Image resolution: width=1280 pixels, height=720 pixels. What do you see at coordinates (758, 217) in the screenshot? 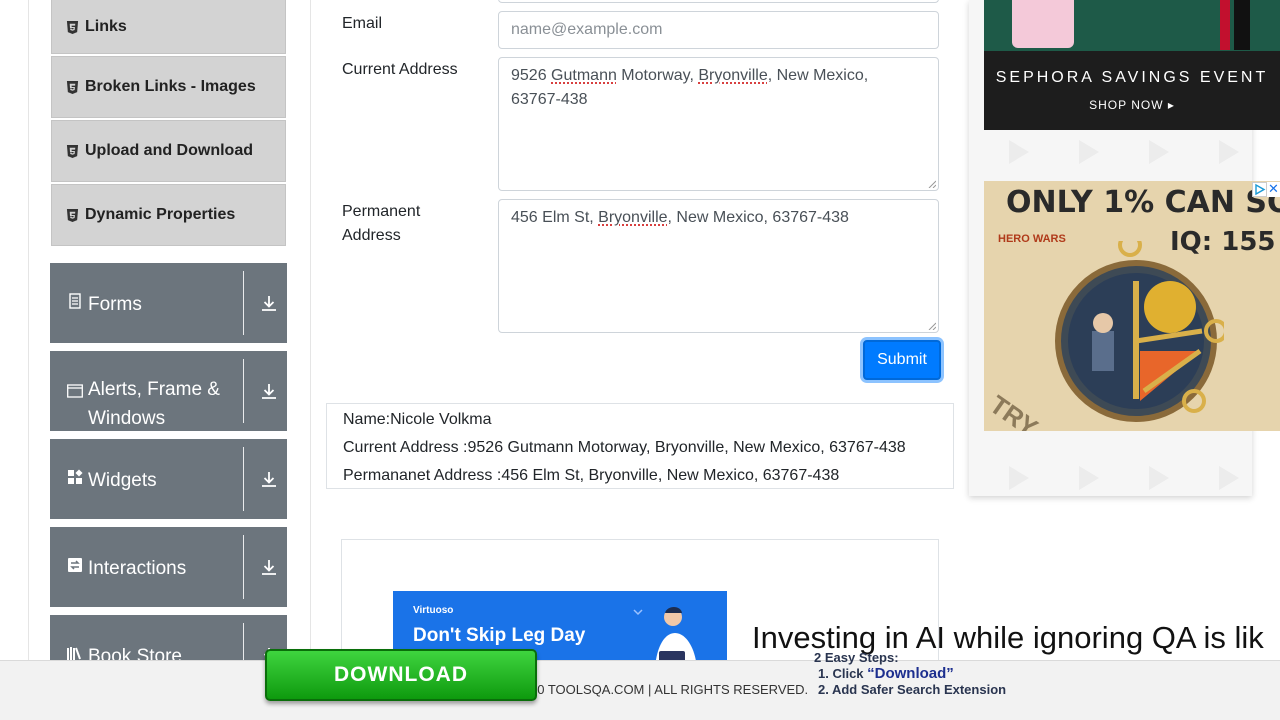
I see `address-text: , New Mexico, 63767-438` at bounding box center [758, 217].